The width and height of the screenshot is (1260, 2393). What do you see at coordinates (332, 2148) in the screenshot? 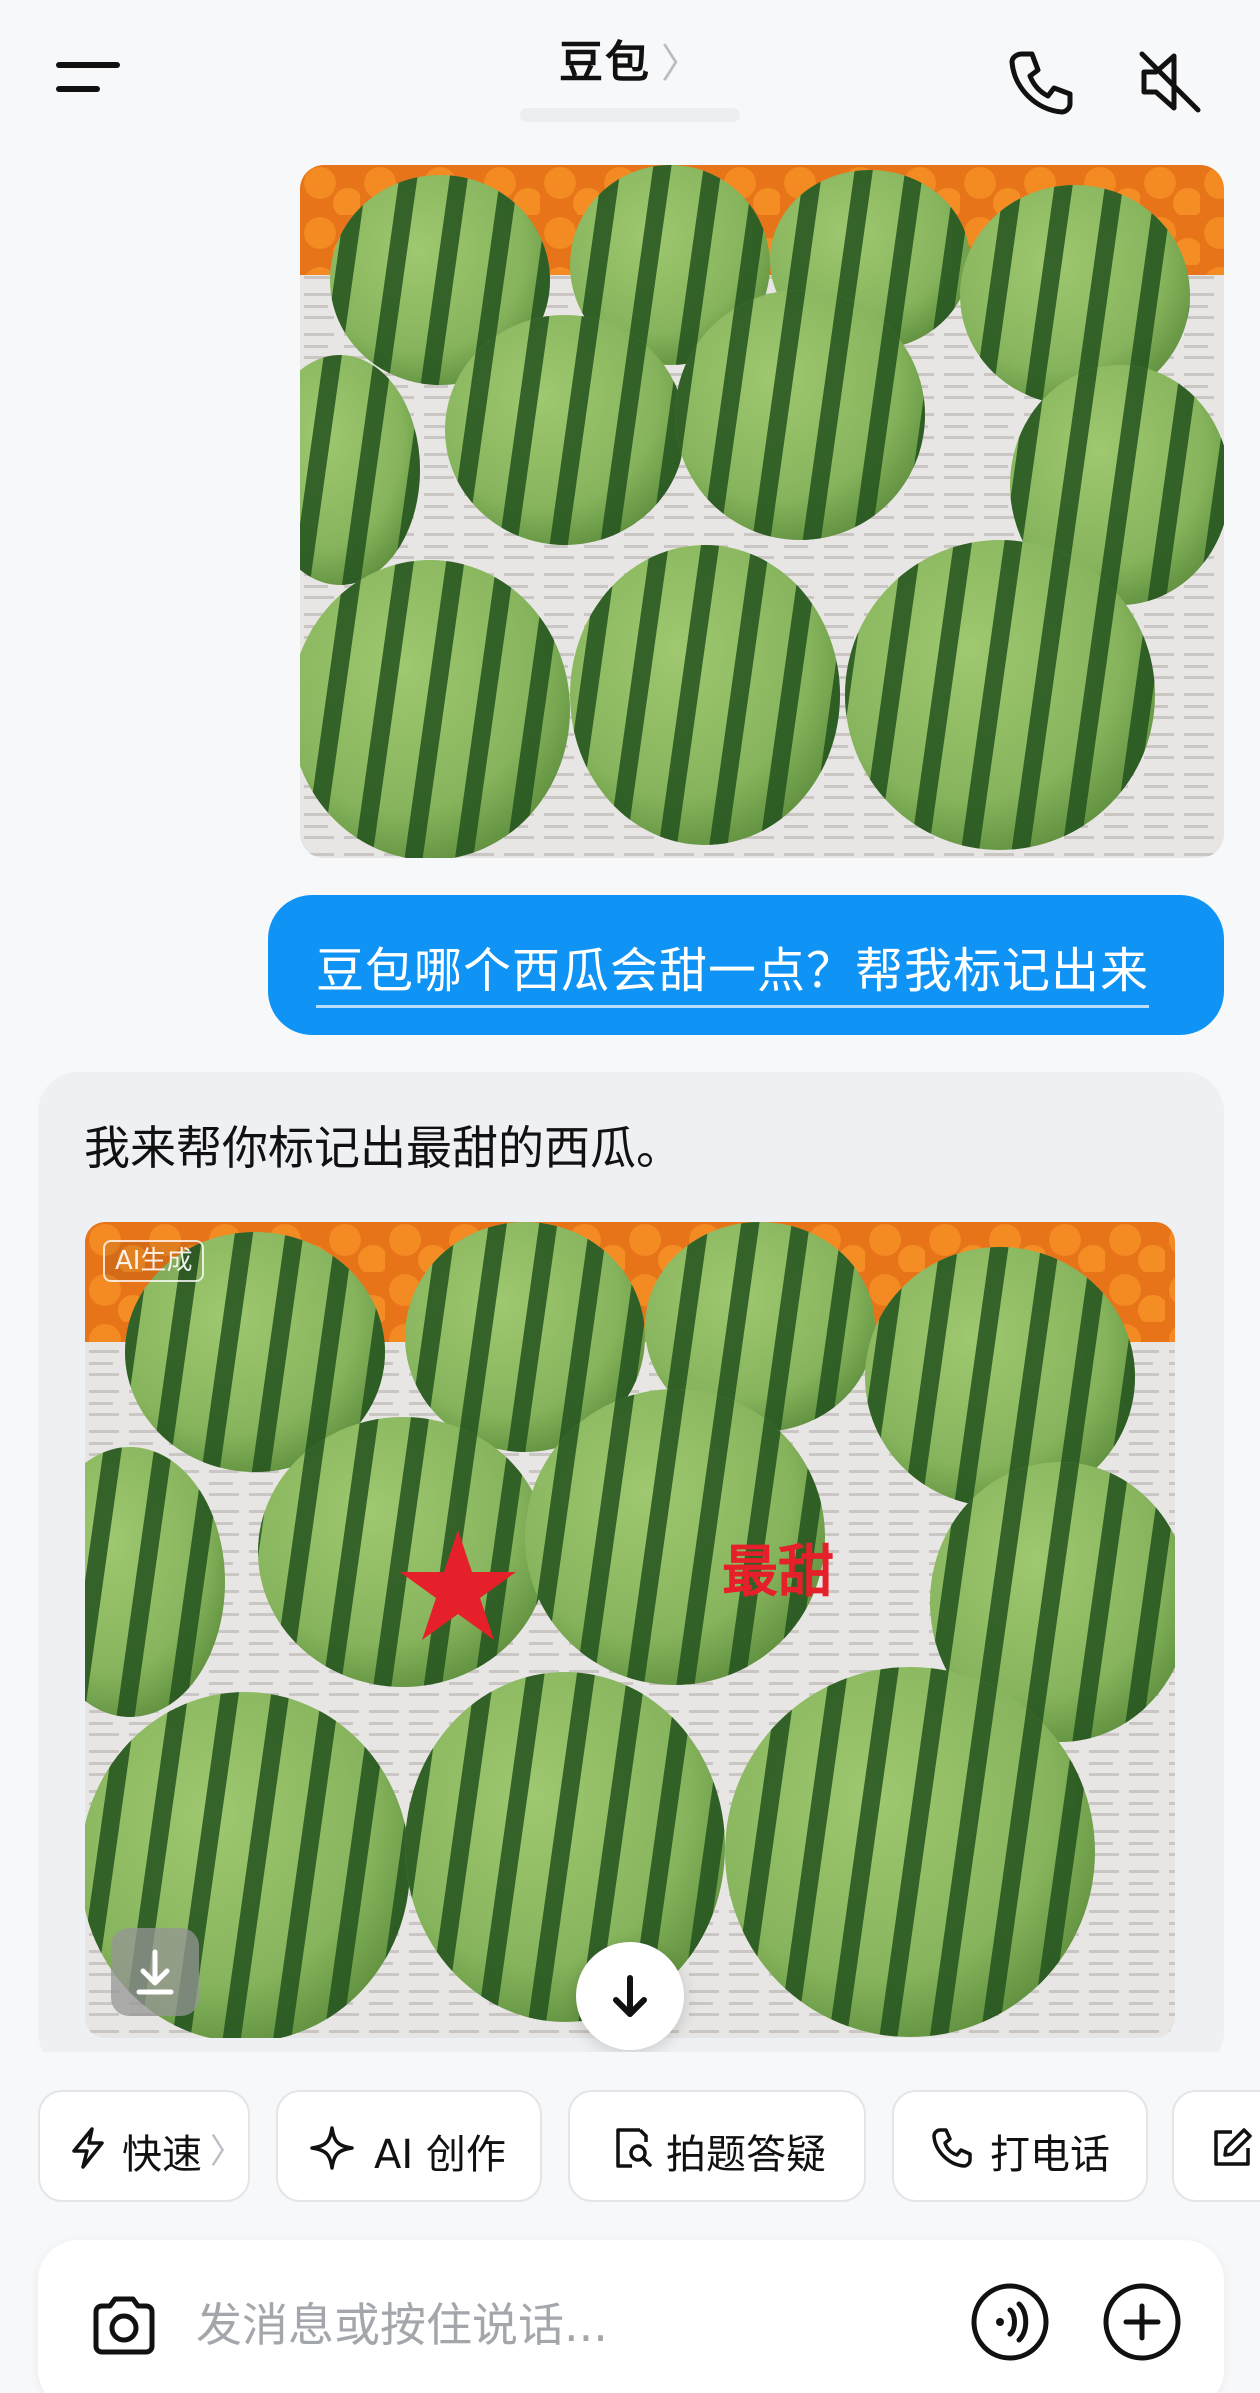
I see `sparkle-icon` at bounding box center [332, 2148].